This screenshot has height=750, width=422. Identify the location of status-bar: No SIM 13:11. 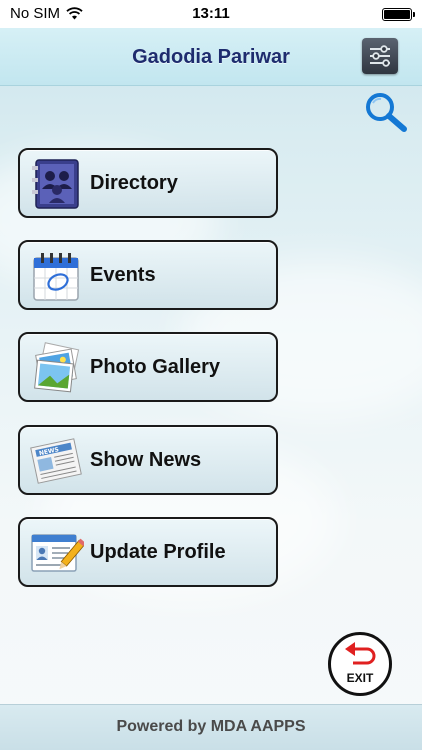
(211, 14).